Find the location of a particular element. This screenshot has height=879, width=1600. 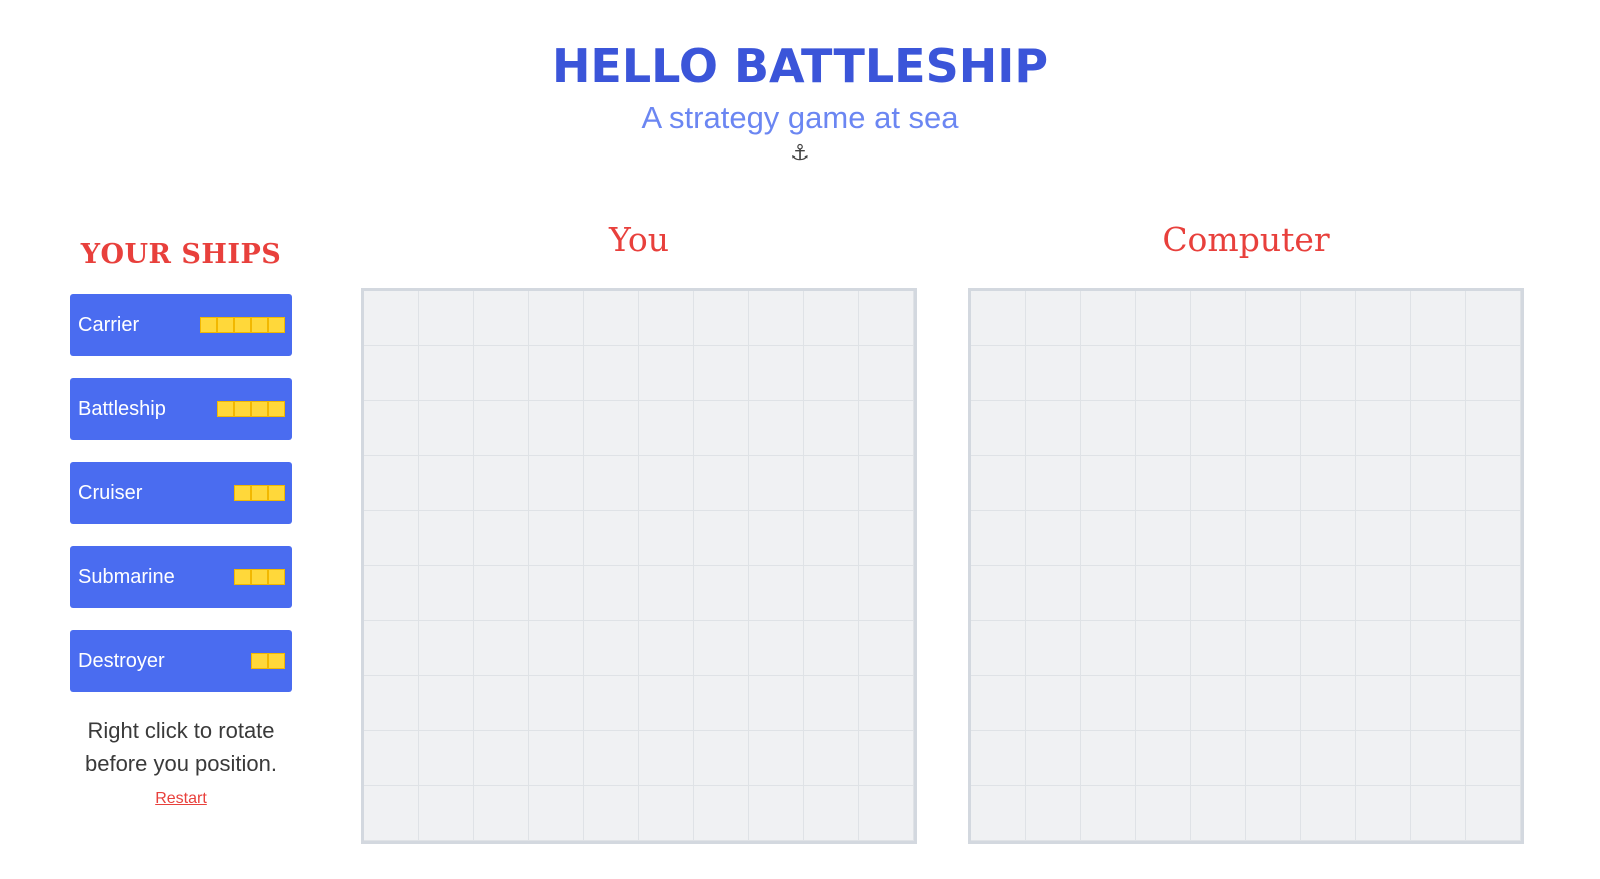

ship-cruiser: Cruiser is located at coordinates (181, 493).